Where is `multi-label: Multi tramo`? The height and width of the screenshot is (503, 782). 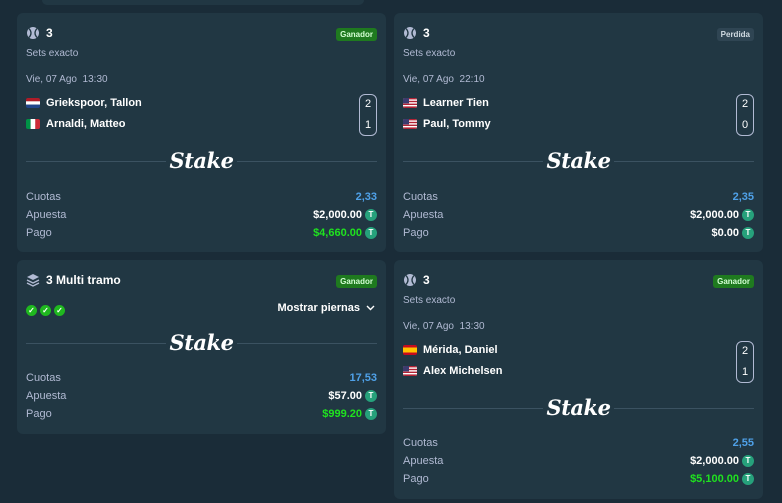 multi-label: Multi tramo is located at coordinates (88, 280).